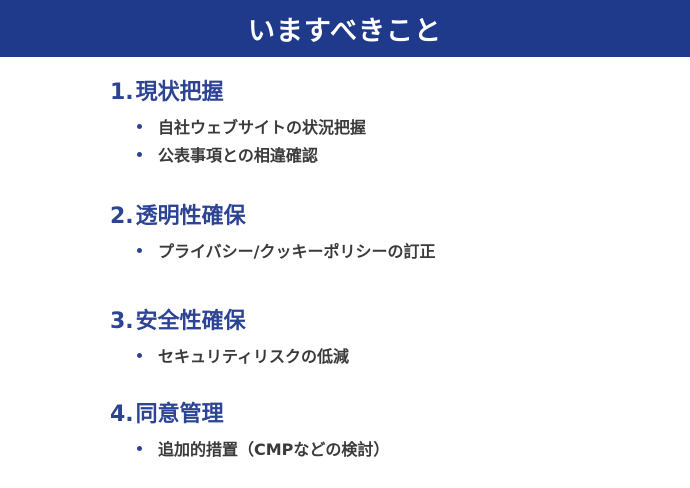 Image resolution: width=690 pixels, height=488 pixels. I want to click on section-heading: 3. 安全性確保, so click(229, 322).